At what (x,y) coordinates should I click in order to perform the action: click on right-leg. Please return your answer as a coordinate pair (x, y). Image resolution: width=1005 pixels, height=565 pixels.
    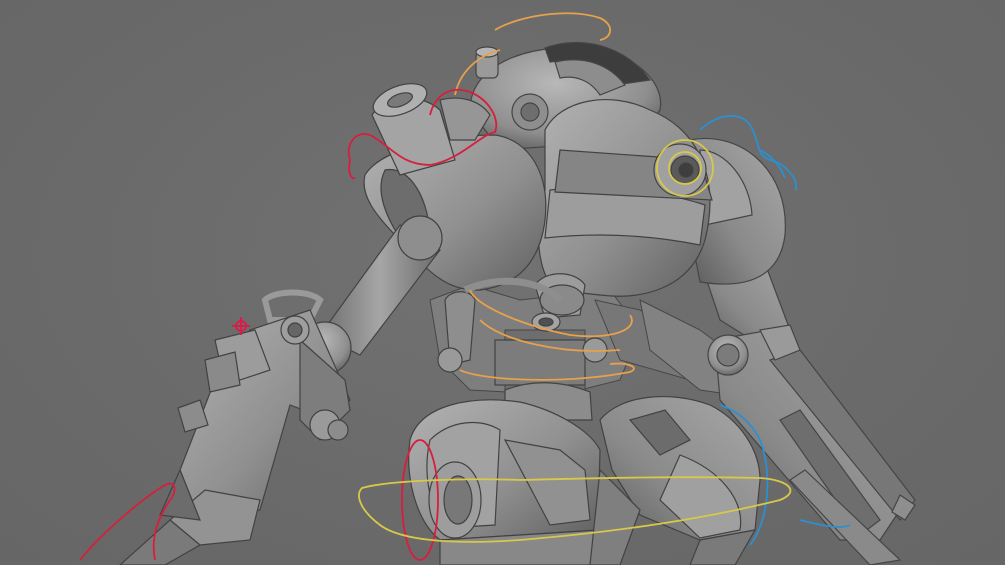
    Looking at the image, I should click on (675, 480).